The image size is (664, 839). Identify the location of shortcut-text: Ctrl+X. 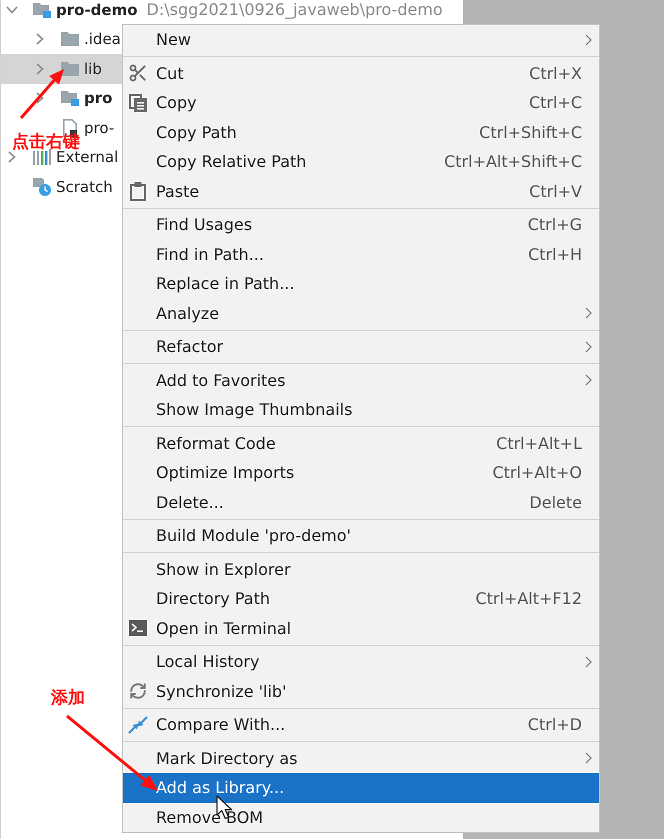
(555, 73).